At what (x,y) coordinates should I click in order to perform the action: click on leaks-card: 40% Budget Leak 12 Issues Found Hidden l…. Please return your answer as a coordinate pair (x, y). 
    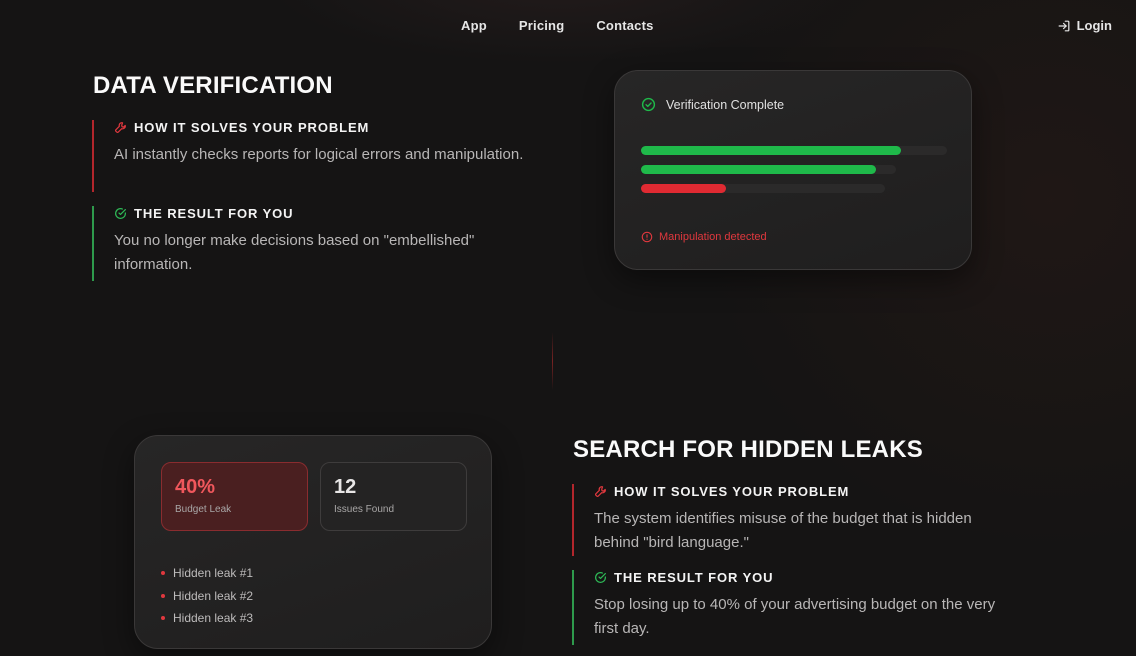
    Looking at the image, I should click on (313, 542).